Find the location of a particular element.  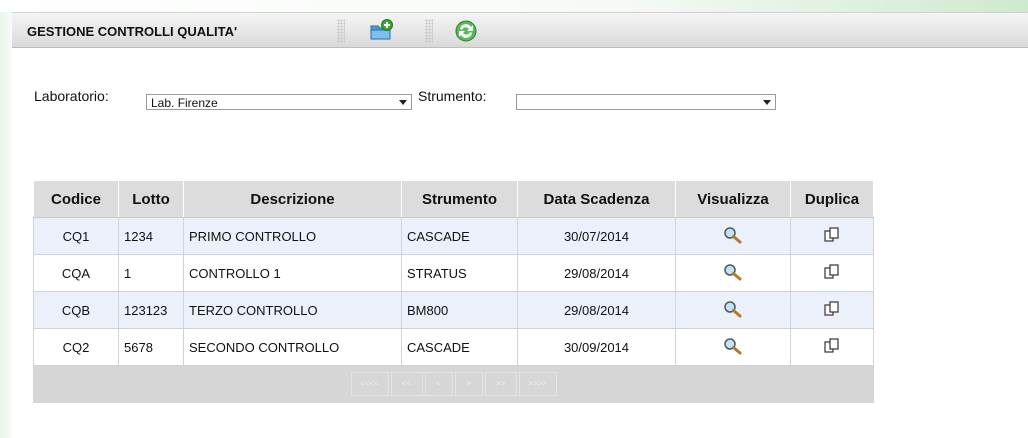

pager-prev-button: < is located at coordinates (438, 384).